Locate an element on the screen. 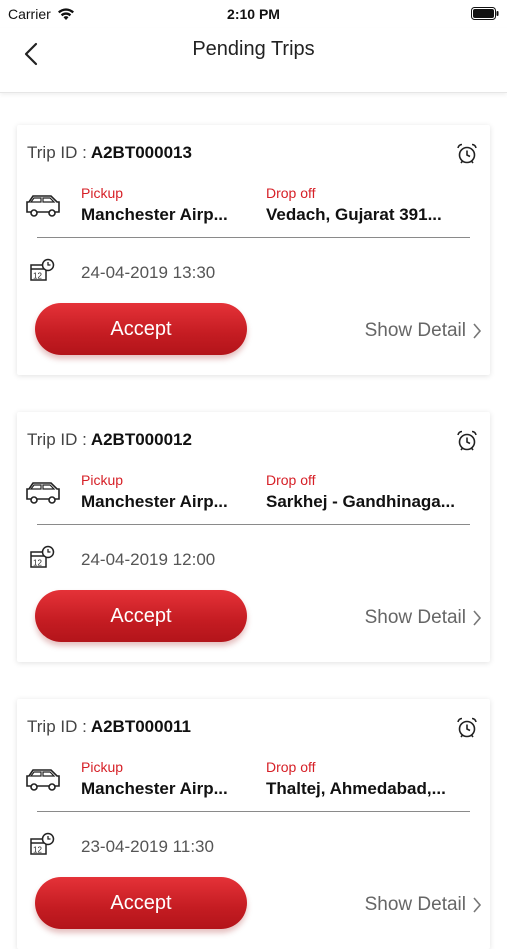 This screenshot has width=507, height=949. trip-id: Trip ID : A2BT000013 is located at coordinates (109, 153).